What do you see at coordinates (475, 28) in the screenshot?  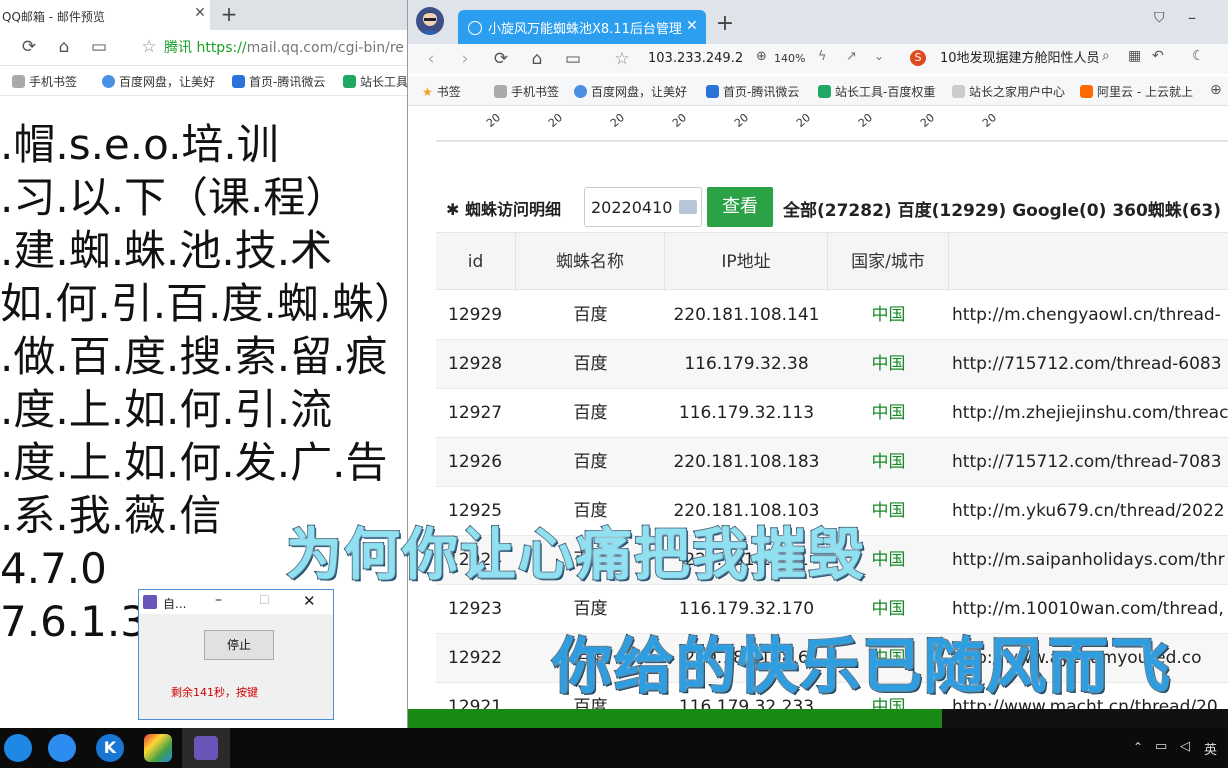 I see `globe-icon` at bounding box center [475, 28].